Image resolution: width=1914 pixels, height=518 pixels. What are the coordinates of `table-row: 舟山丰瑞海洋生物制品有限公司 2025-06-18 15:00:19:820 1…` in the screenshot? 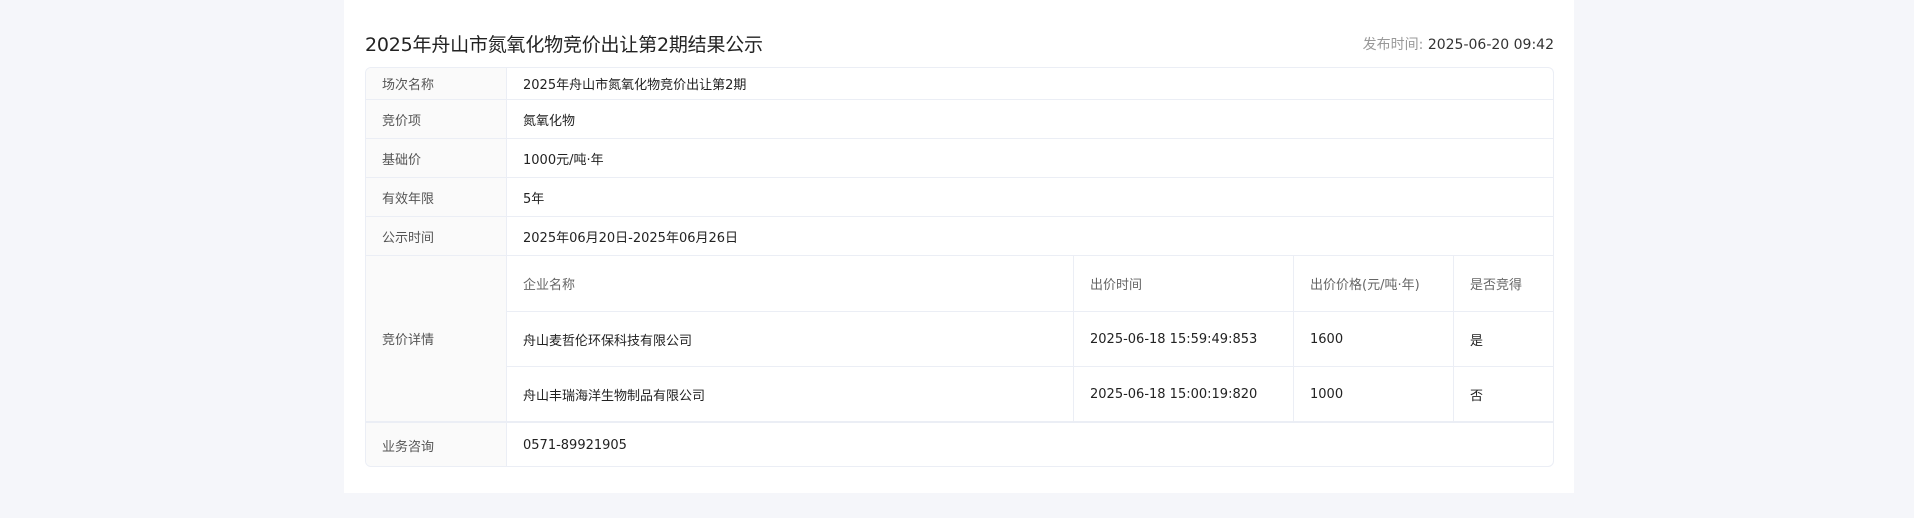 It's located at (1030, 394).